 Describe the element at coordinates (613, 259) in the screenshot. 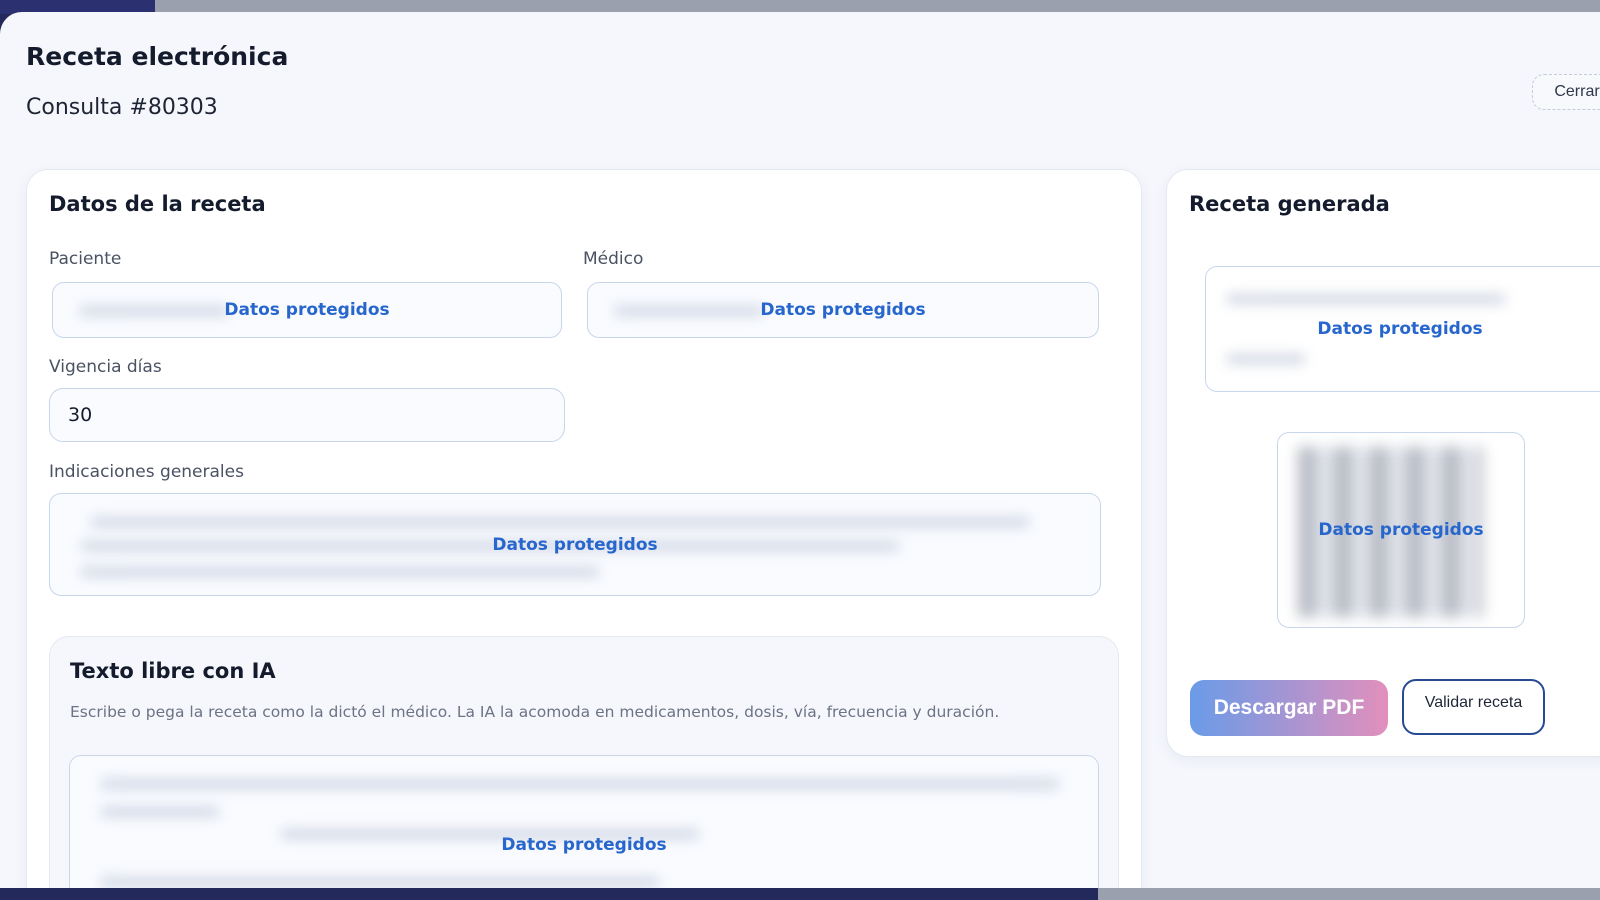

I see `doctor-label: Médico` at that location.